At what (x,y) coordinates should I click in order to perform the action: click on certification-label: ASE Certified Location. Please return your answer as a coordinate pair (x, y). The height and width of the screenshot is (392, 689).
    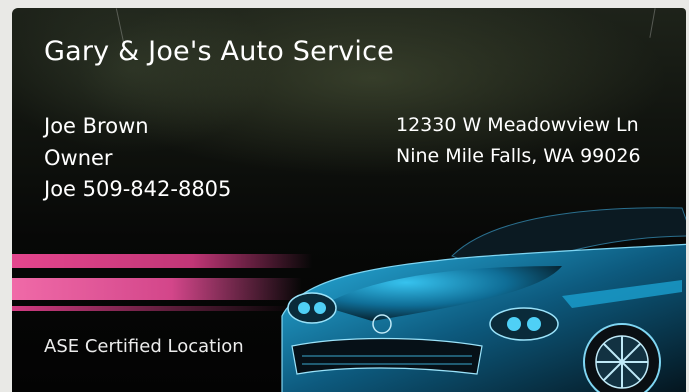
    Looking at the image, I should click on (144, 346).